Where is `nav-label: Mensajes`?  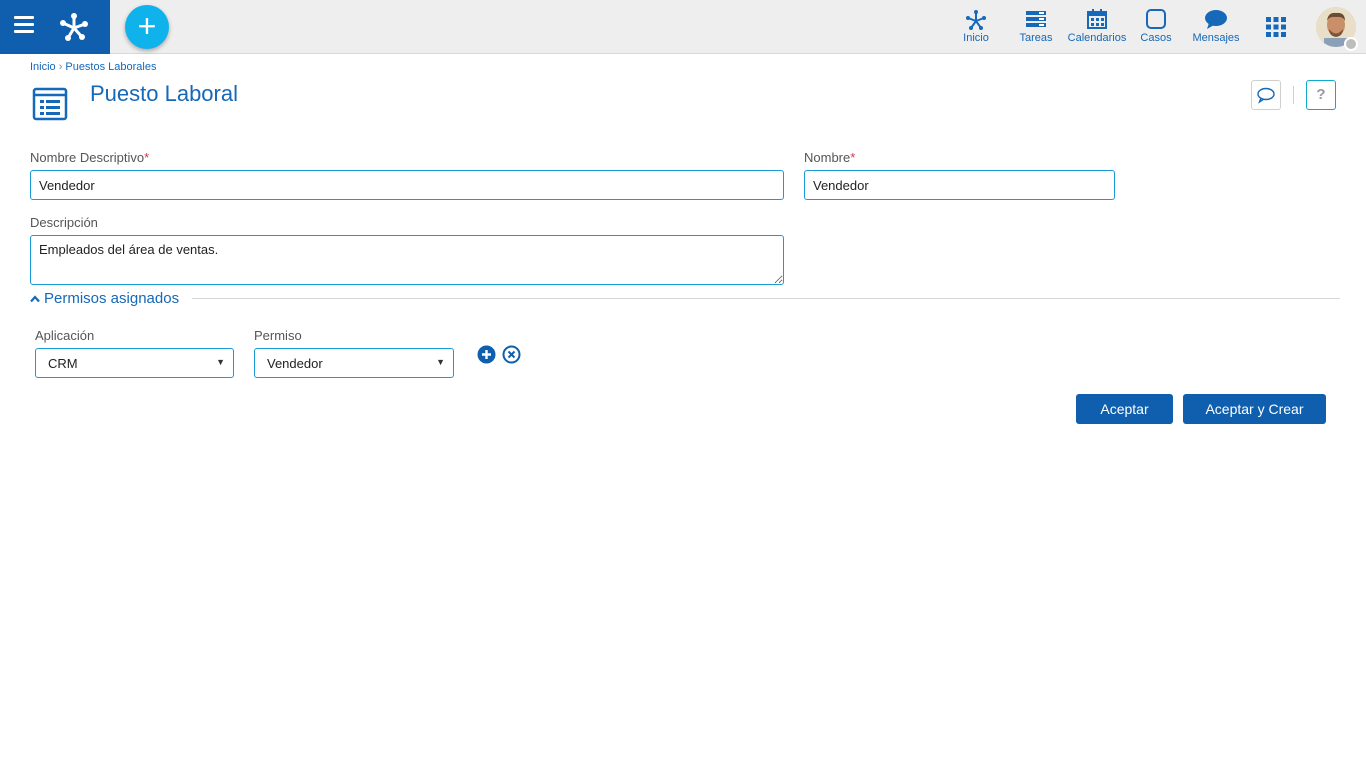
nav-label: Mensajes is located at coordinates (1216, 38).